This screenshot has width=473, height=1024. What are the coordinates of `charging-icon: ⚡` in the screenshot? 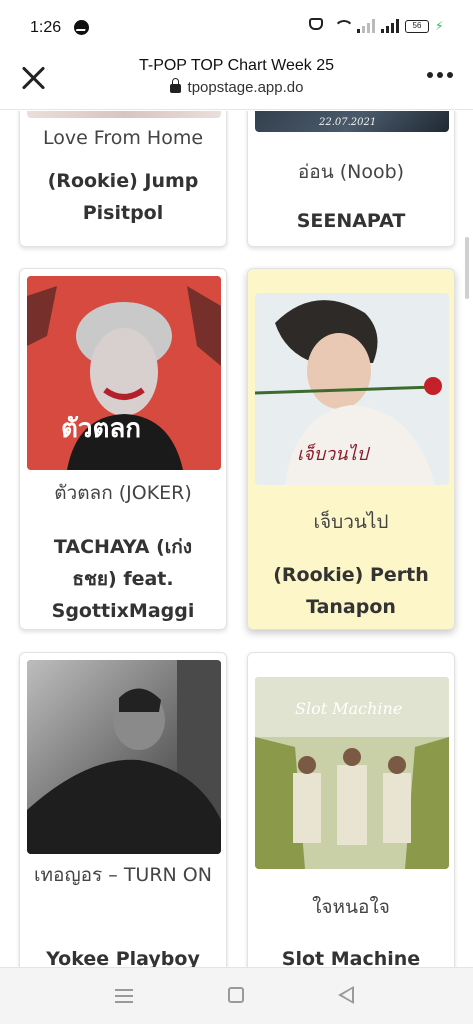 It's located at (439, 26).